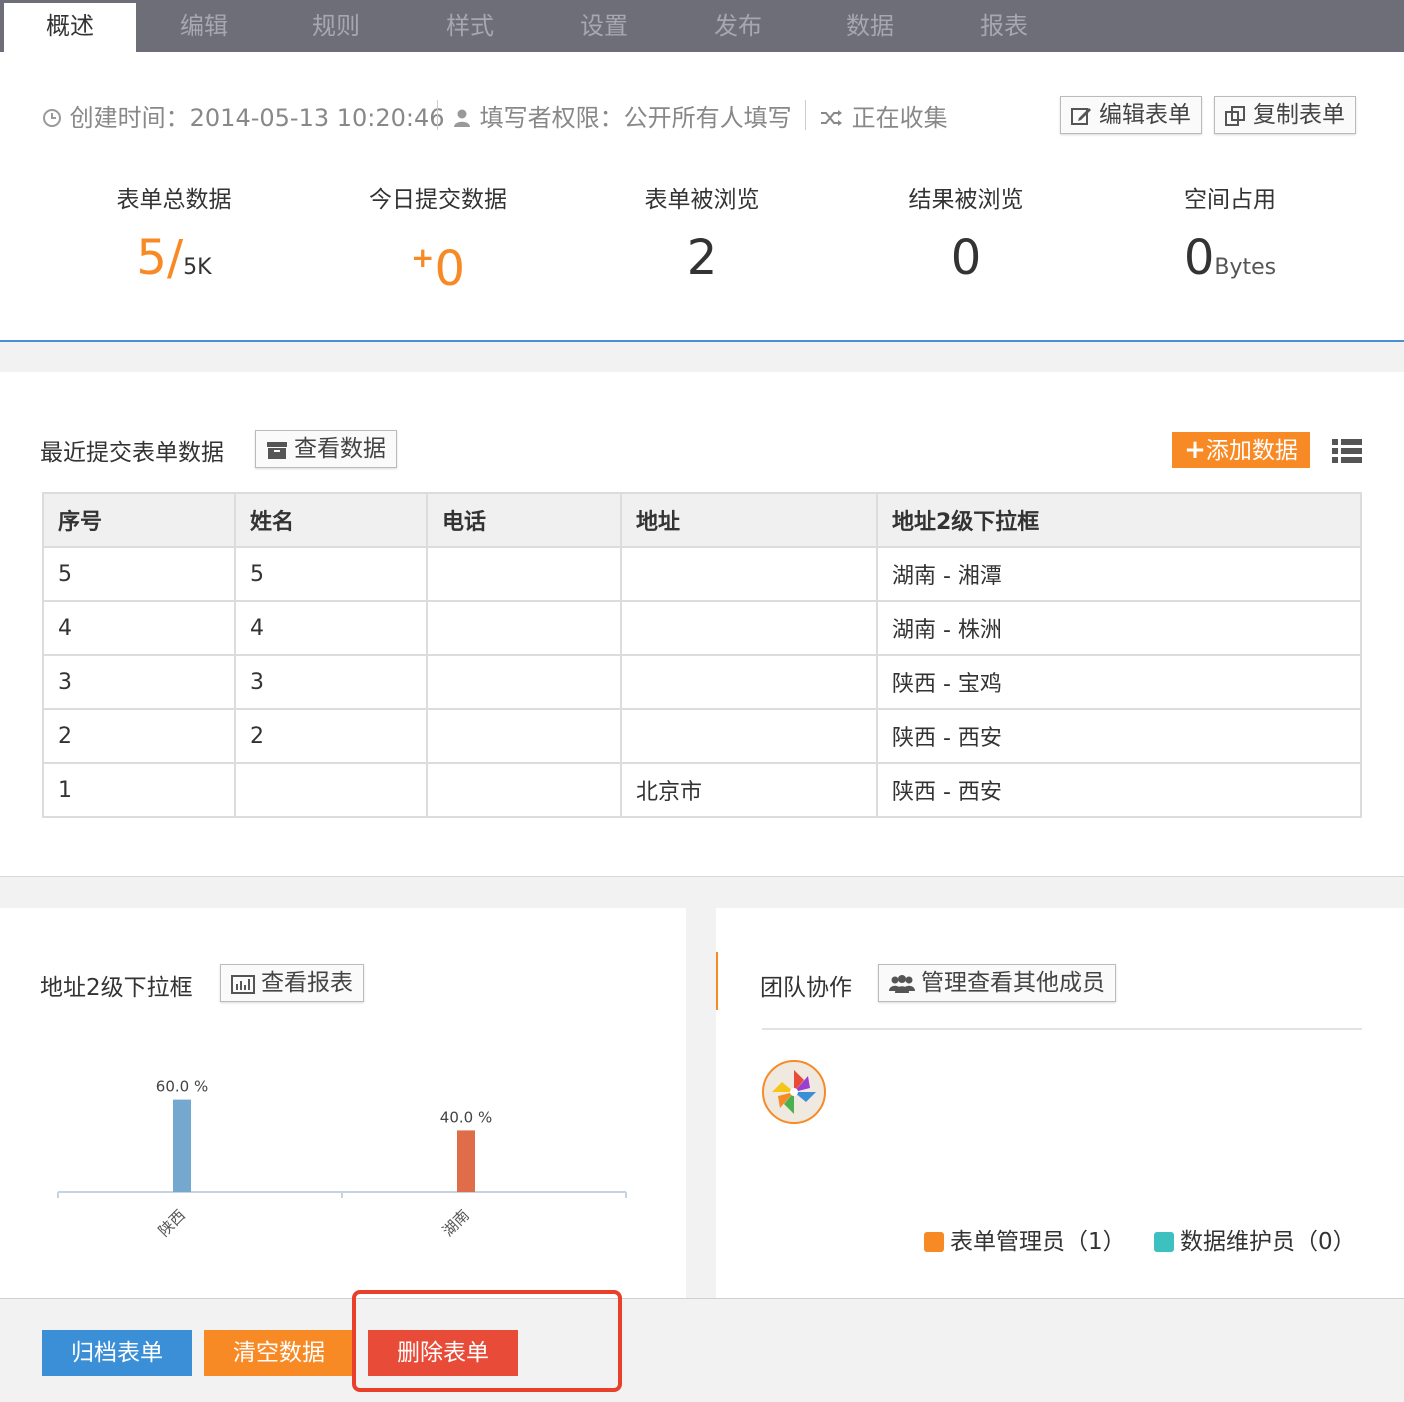 The height and width of the screenshot is (1402, 1404). What do you see at coordinates (702, 200) in the screenshot?
I see `stat-views-label: 表单被浏览` at bounding box center [702, 200].